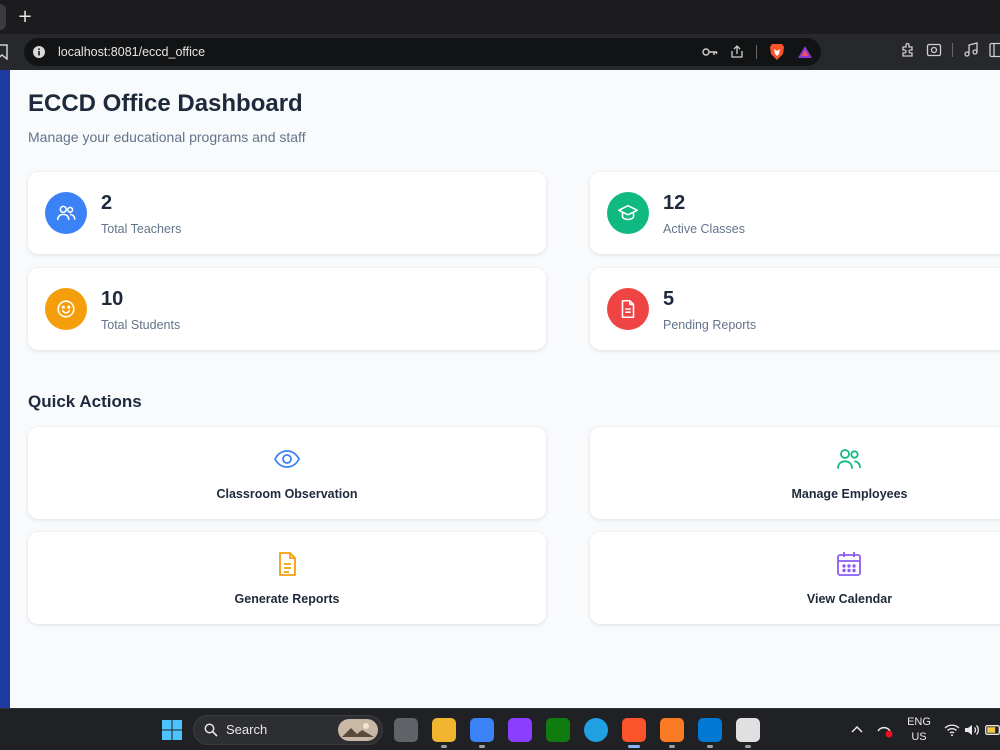  I want to click on classroom-observation-button: Classroom Observation, so click(287, 473).